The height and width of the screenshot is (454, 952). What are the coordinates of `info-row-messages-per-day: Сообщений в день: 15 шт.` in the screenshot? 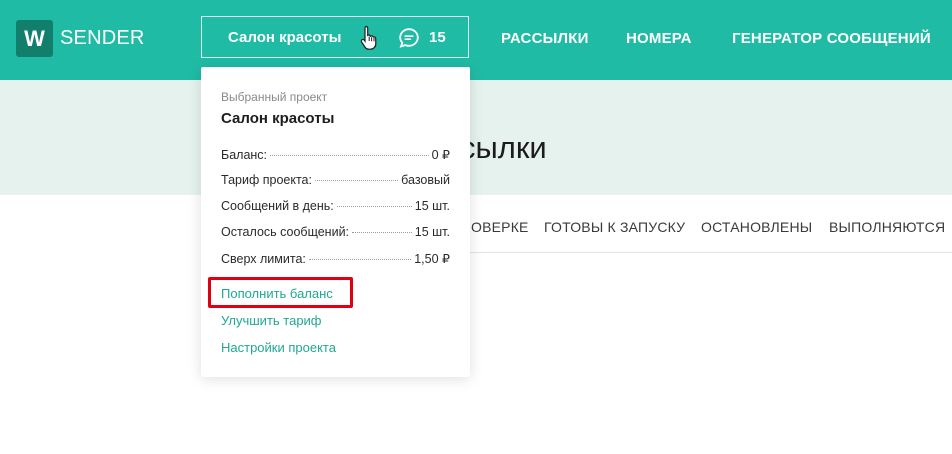 It's located at (335, 206).